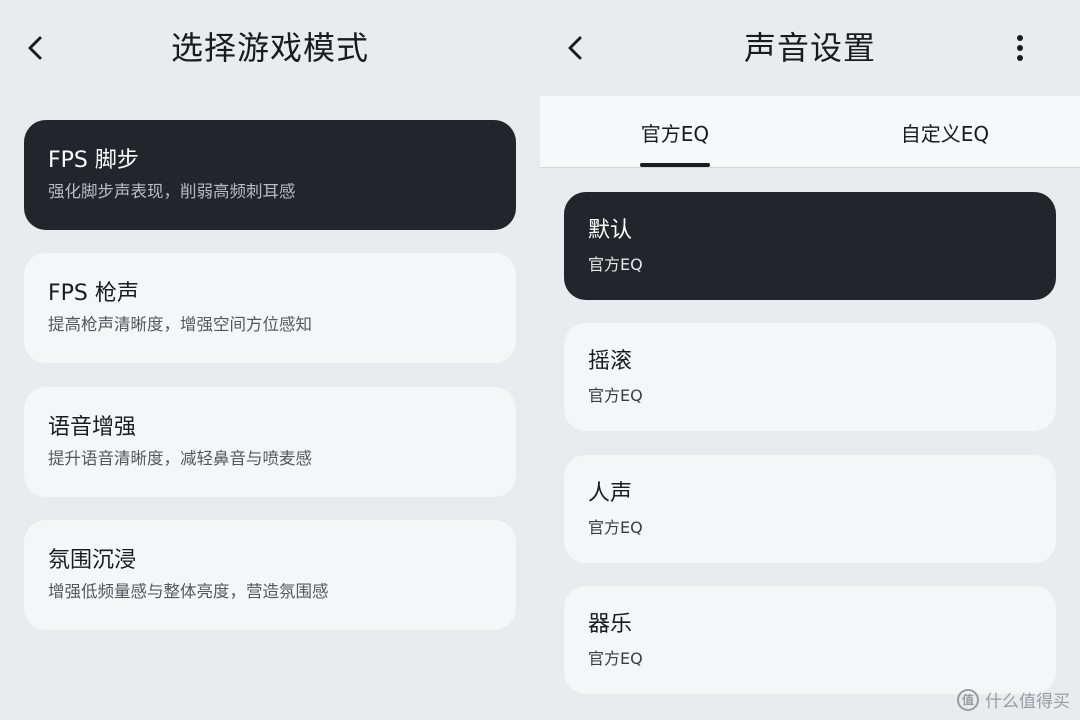 This screenshot has width=1080, height=720. I want to click on preset-title: 器乐, so click(610, 624).